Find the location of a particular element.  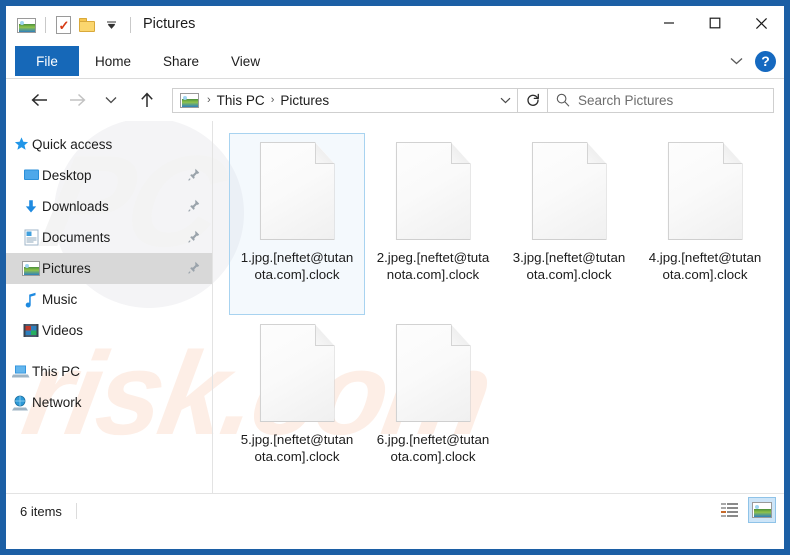

file-name-label: 2.jpeg.[neftet@tutanota.com].clock is located at coordinates (433, 266).